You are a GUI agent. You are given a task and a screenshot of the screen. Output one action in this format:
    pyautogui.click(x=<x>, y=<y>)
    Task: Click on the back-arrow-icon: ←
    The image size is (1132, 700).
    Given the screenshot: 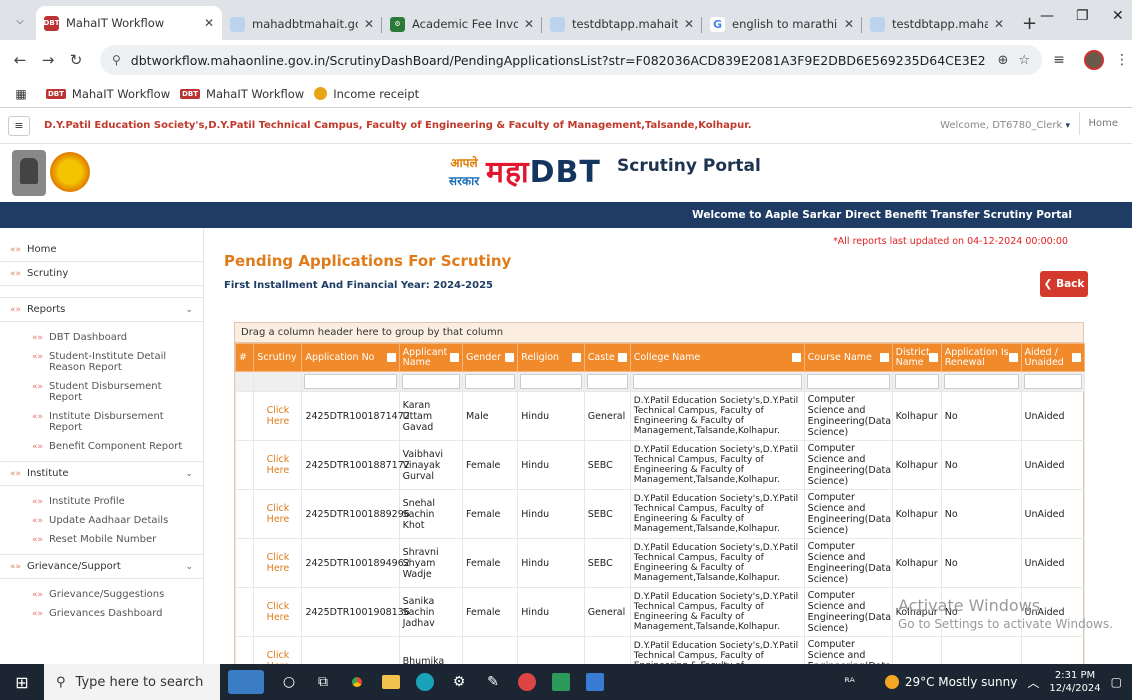 What is the action you would take?
    pyautogui.click(x=20, y=60)
    